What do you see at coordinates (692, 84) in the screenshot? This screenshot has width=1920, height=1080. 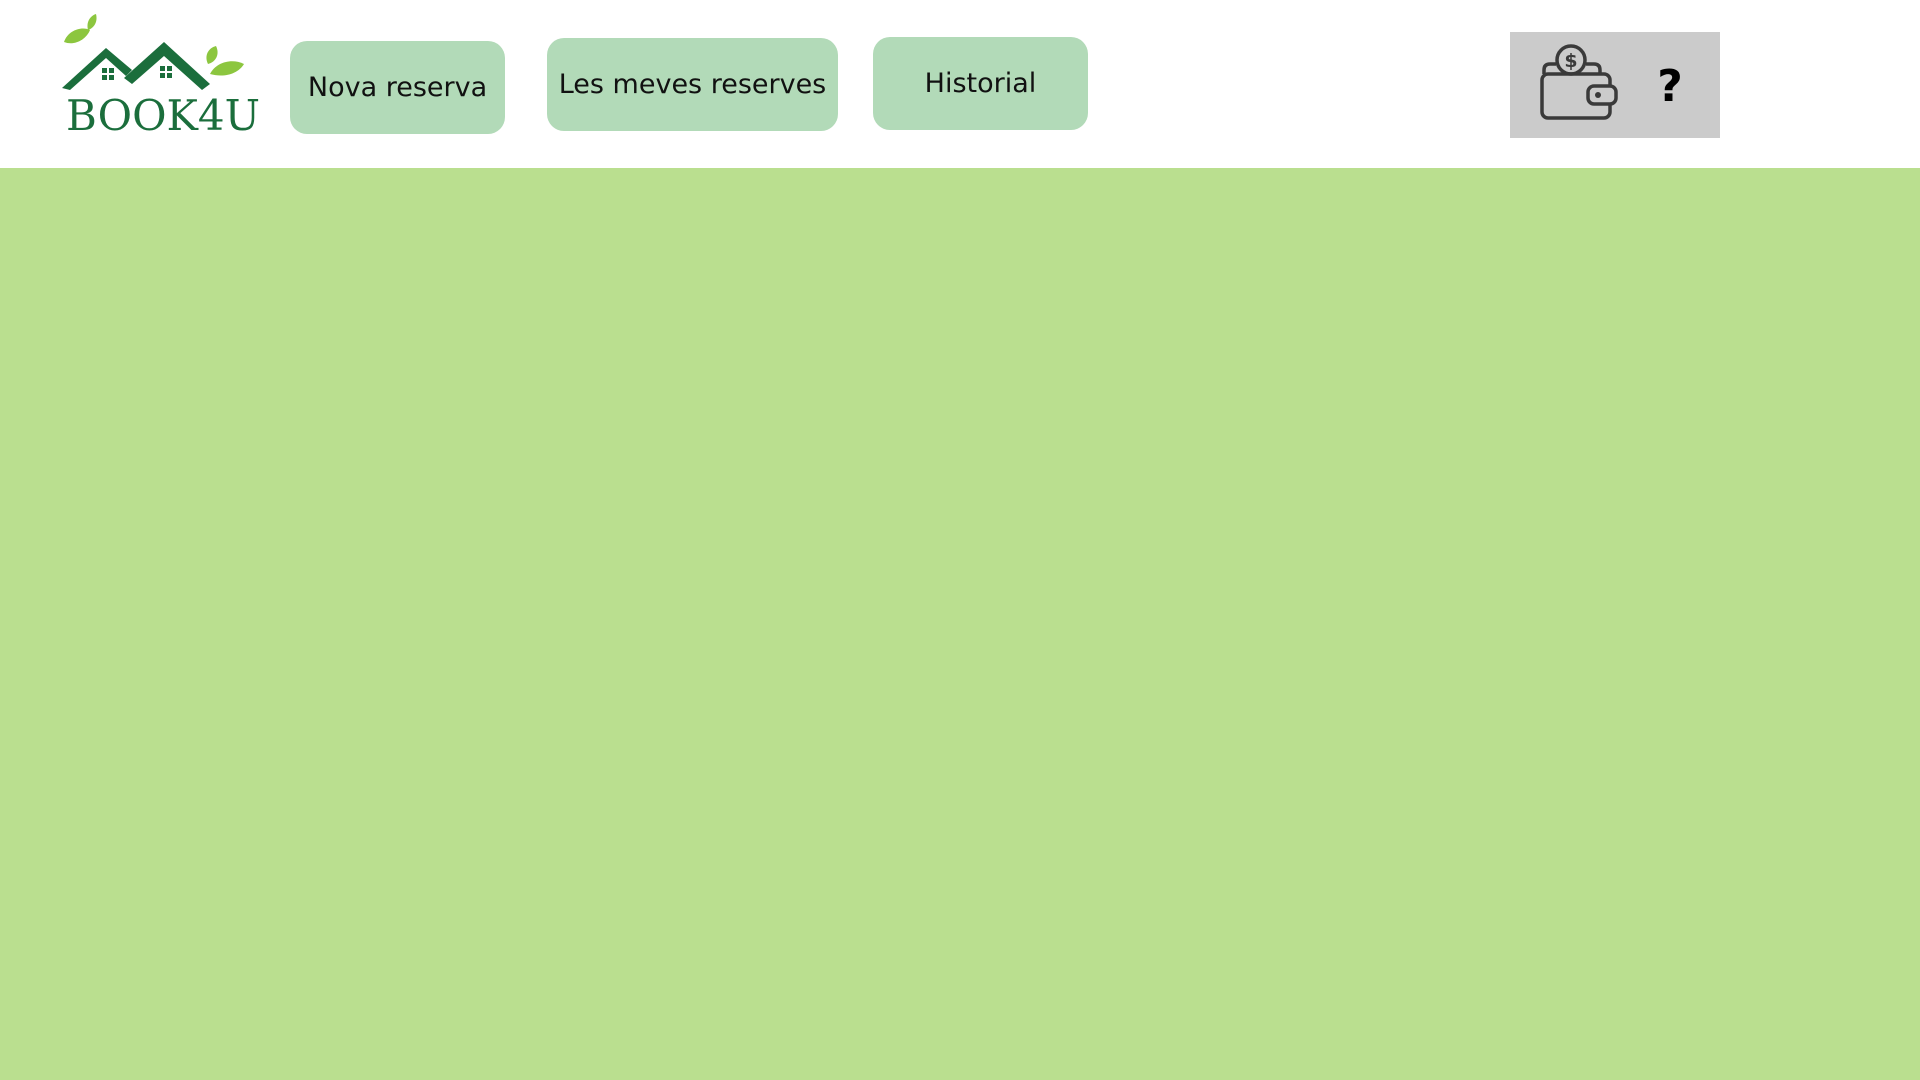 I see `my-bookings-button: Les meves reserves` at bounding box center [692, 84].